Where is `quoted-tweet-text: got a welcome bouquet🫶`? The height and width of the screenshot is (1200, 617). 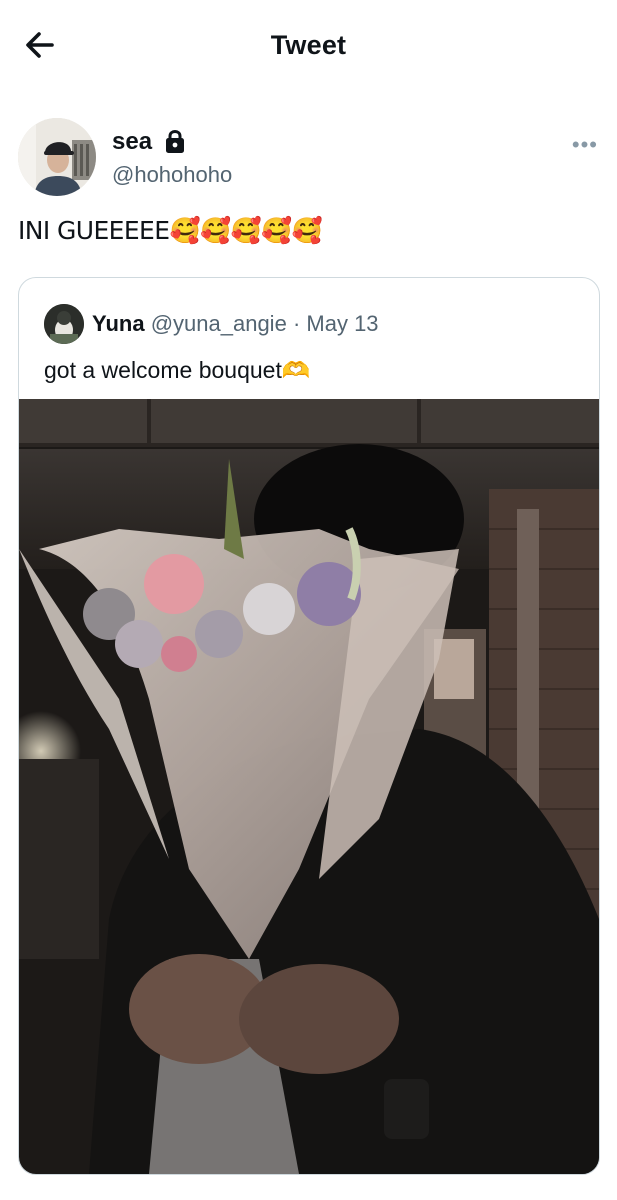 quoted-tweet-text: got a welcome bouquet🫶 is located at coordinates (177, 370).